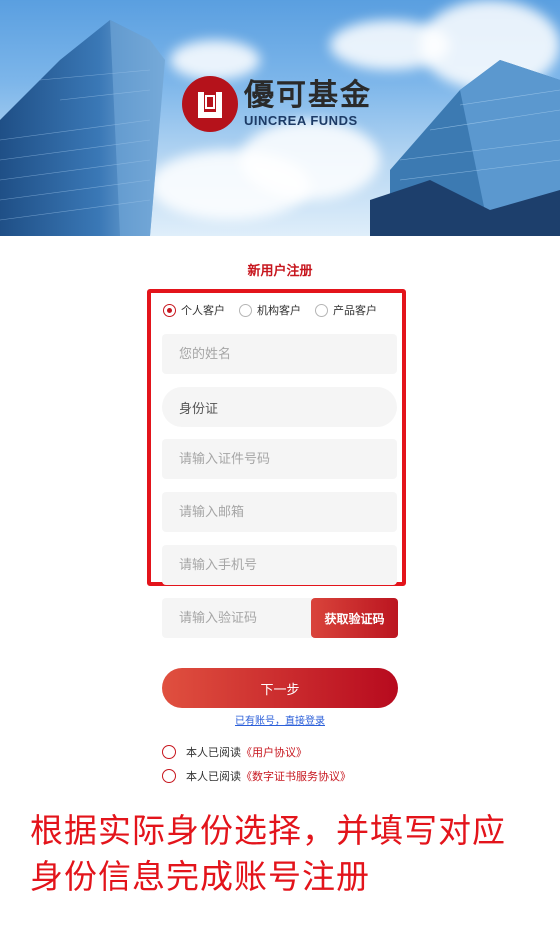  Describe the element at coordinates (279, 407) in the screenshot. I see `id-type-select` at that location.